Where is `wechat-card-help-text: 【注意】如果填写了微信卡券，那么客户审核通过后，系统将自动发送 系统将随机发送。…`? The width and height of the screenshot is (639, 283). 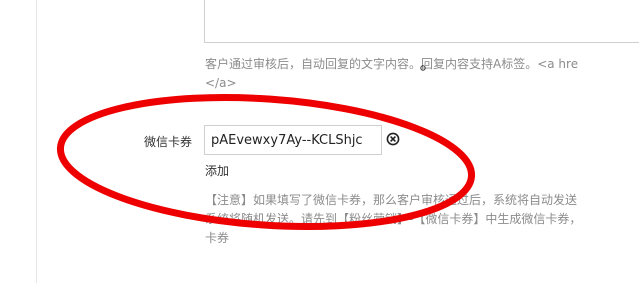 wechat-card-help-text: 【注意】如果填写了微信卡券，那么客户审核通过后，系统将自动发送 系统将随机发送。… is located at coordinates (422, 219).